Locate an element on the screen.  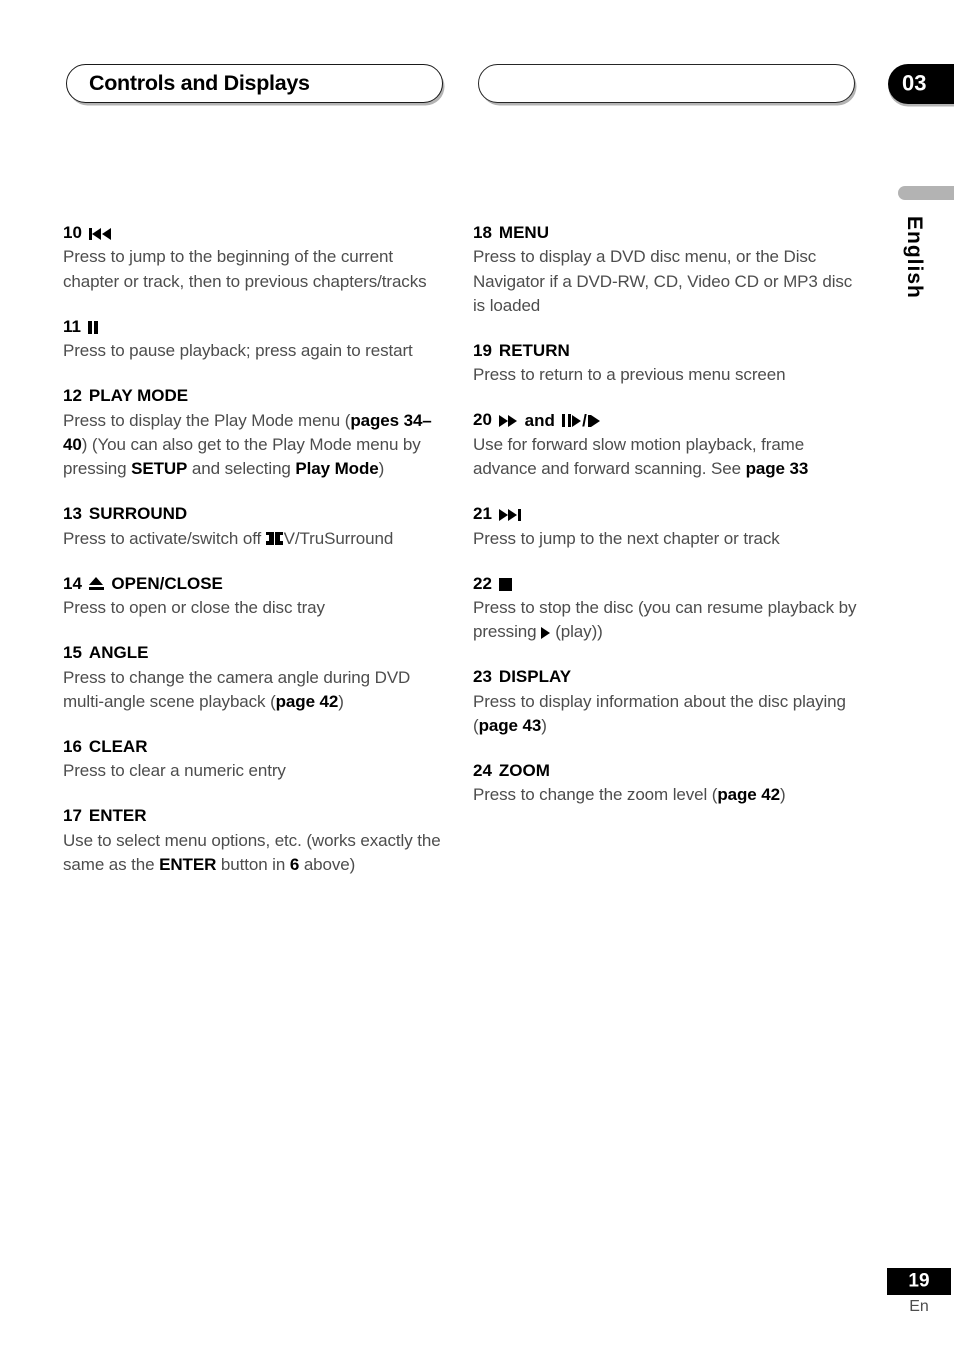
emphasized-text: ENTER is located at coordinates (188, 864).